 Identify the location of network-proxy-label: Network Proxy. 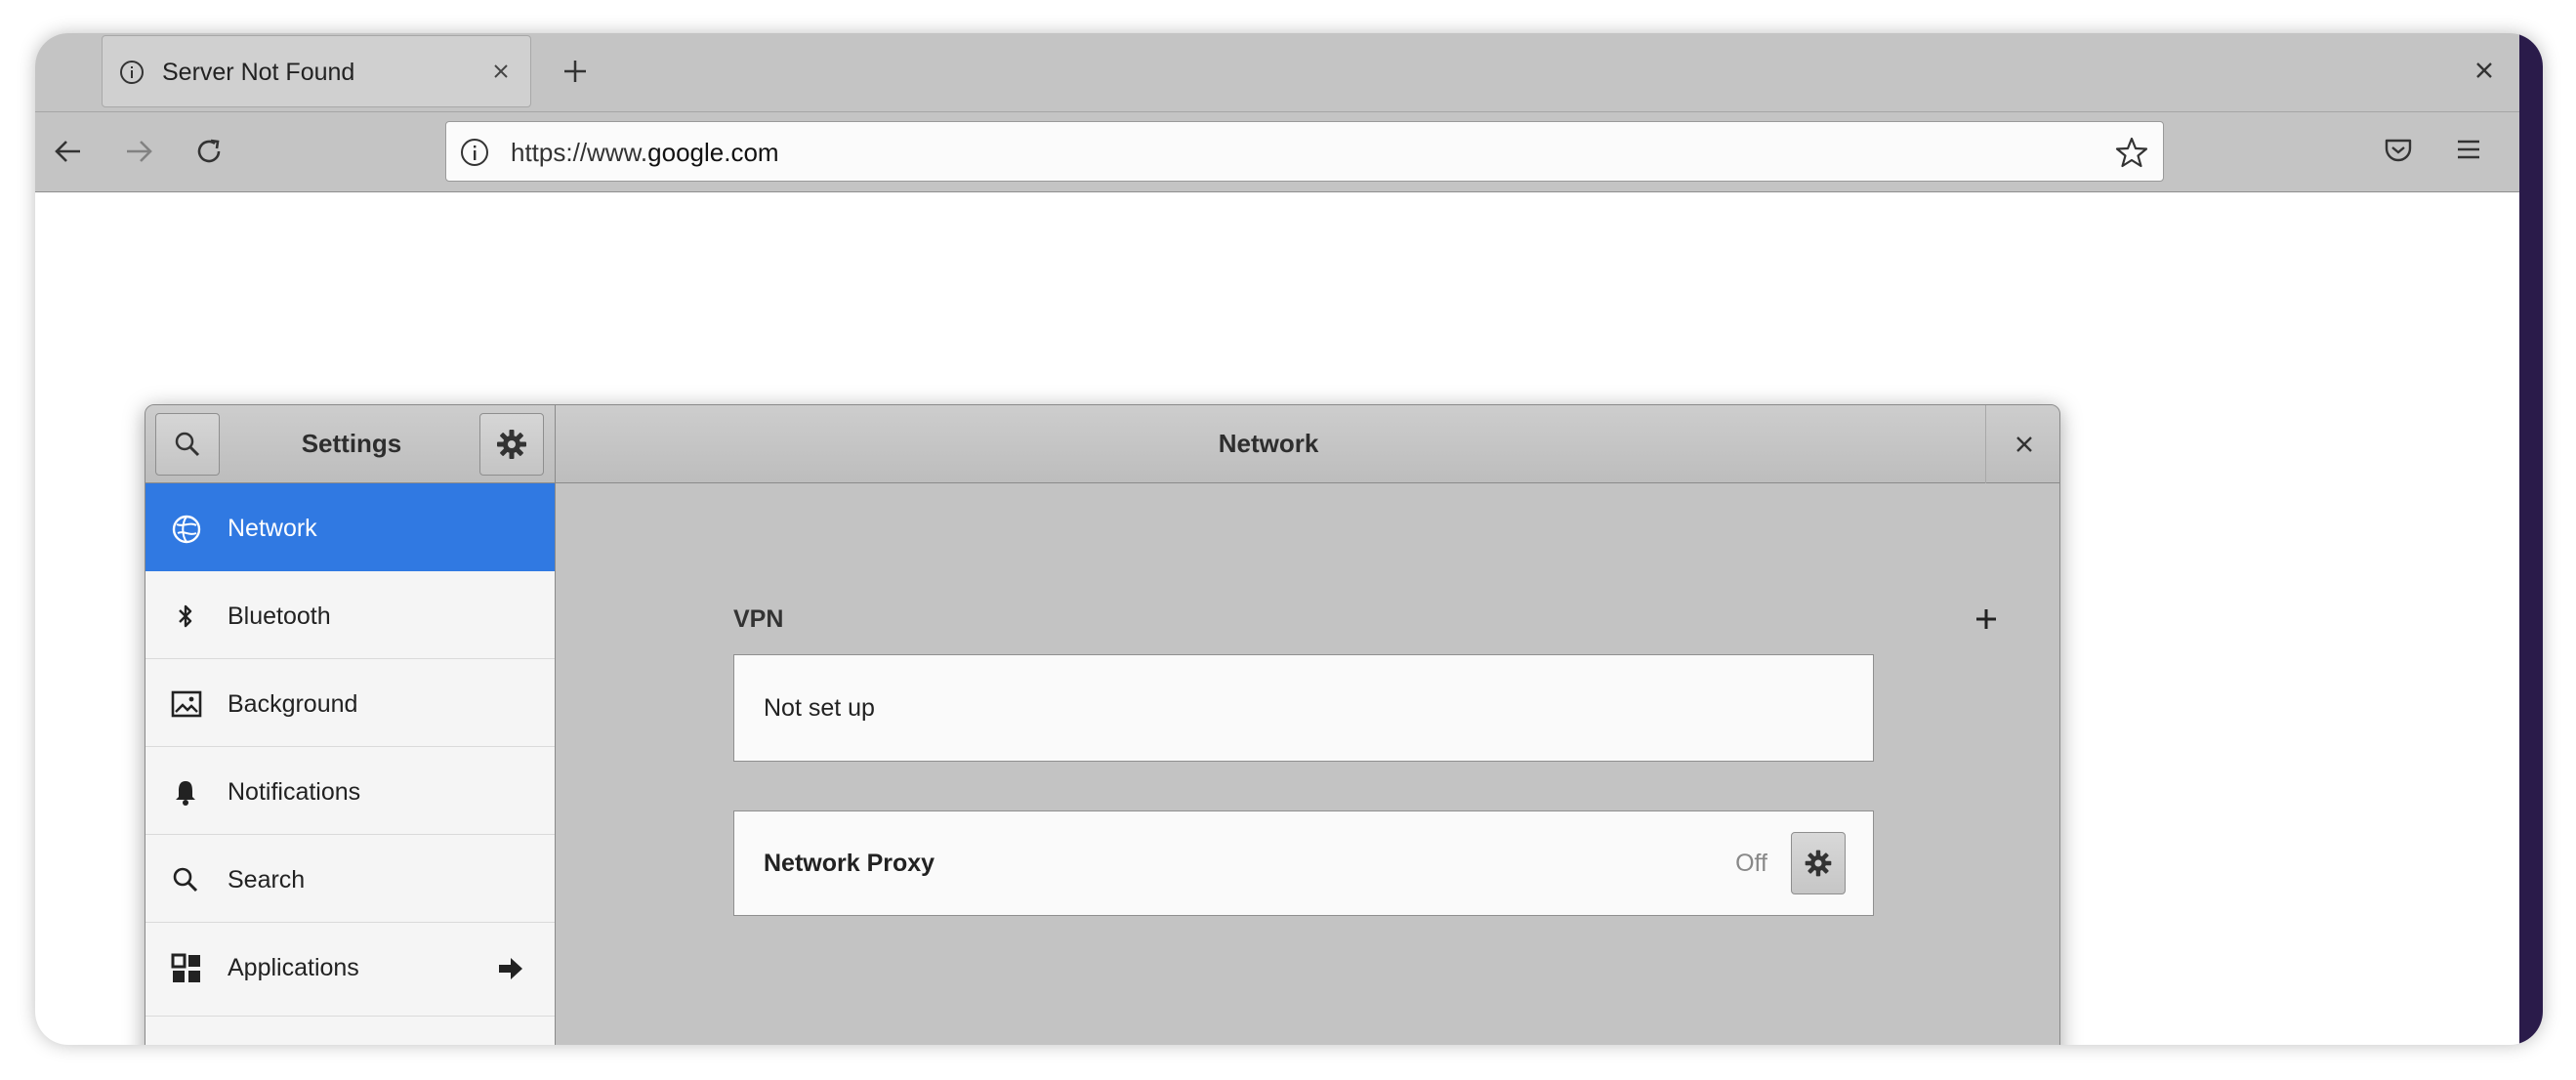
(849, 863).